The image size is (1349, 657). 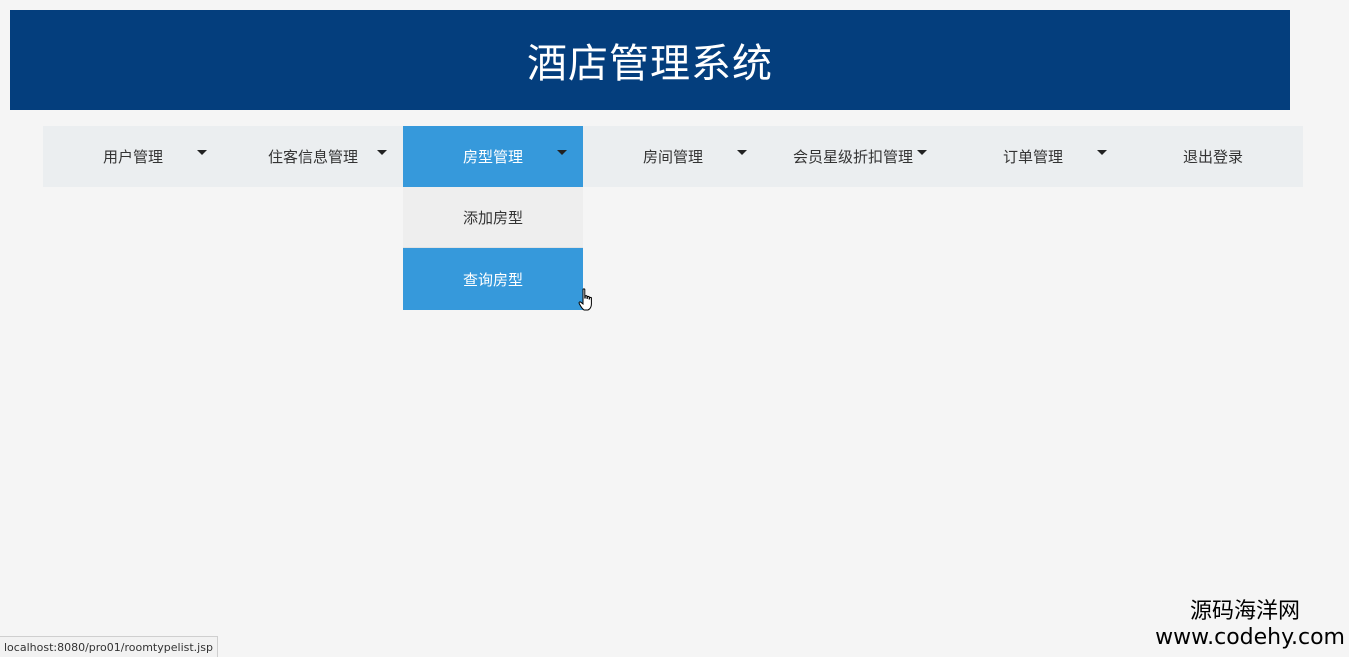 I want to click on dropdown-item-add-room-type: 添加房型, so click(x=493, y=217).